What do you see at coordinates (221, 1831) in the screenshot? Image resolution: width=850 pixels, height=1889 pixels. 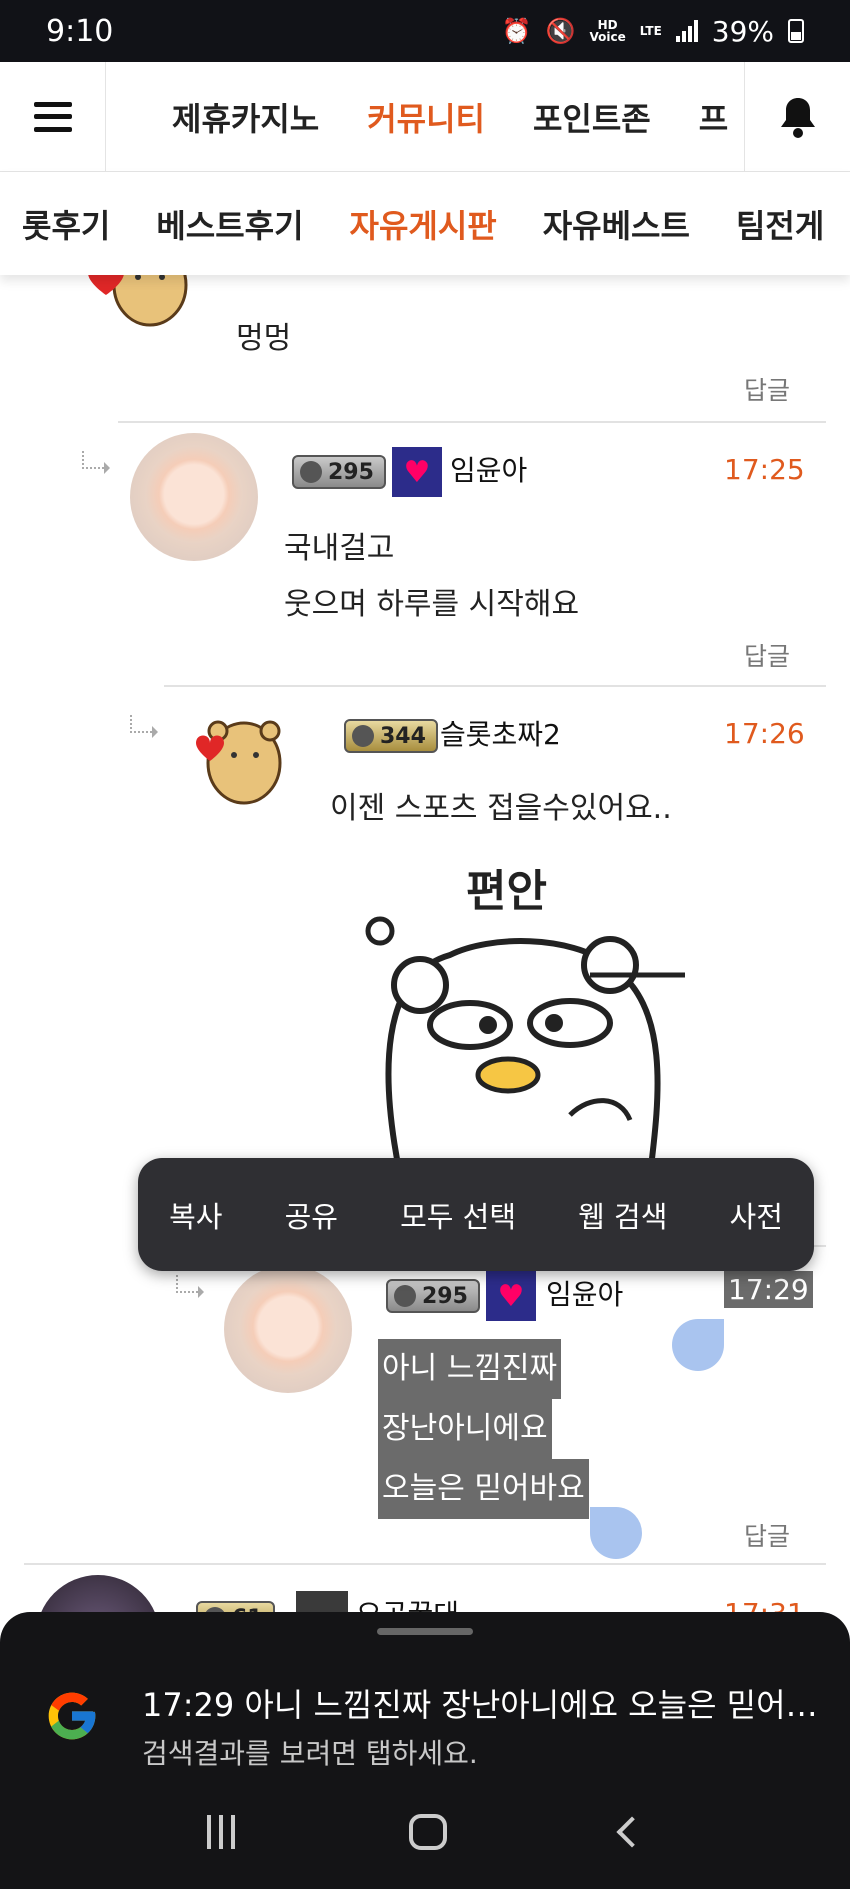 I see `recent-apps-icon` at bounding box center [221, 1831].